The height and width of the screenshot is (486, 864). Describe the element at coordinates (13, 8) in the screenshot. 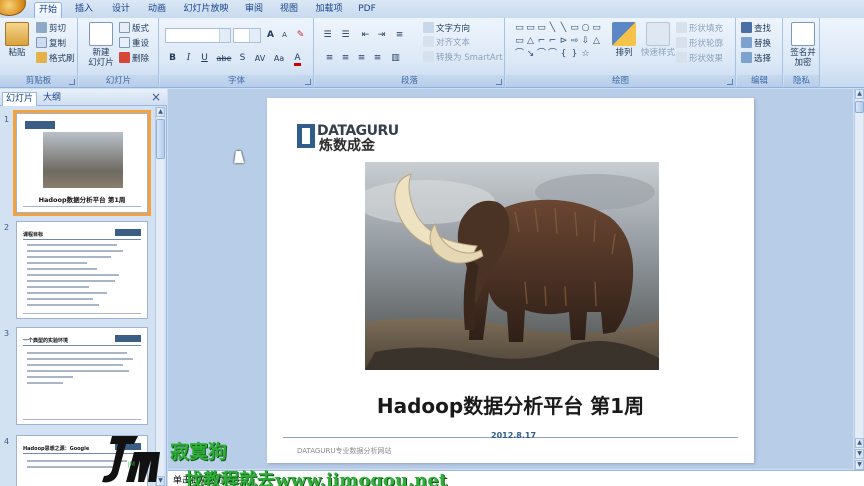

I see `office-button` at that location.